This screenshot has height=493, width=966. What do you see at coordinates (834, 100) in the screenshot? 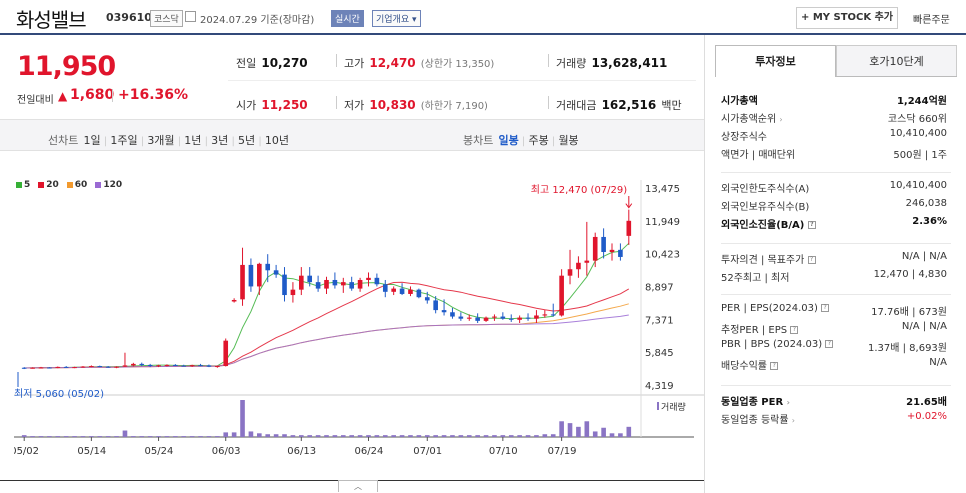
I see `info-row: 시가총액 1,244억원` at bounding box center [834, 100].